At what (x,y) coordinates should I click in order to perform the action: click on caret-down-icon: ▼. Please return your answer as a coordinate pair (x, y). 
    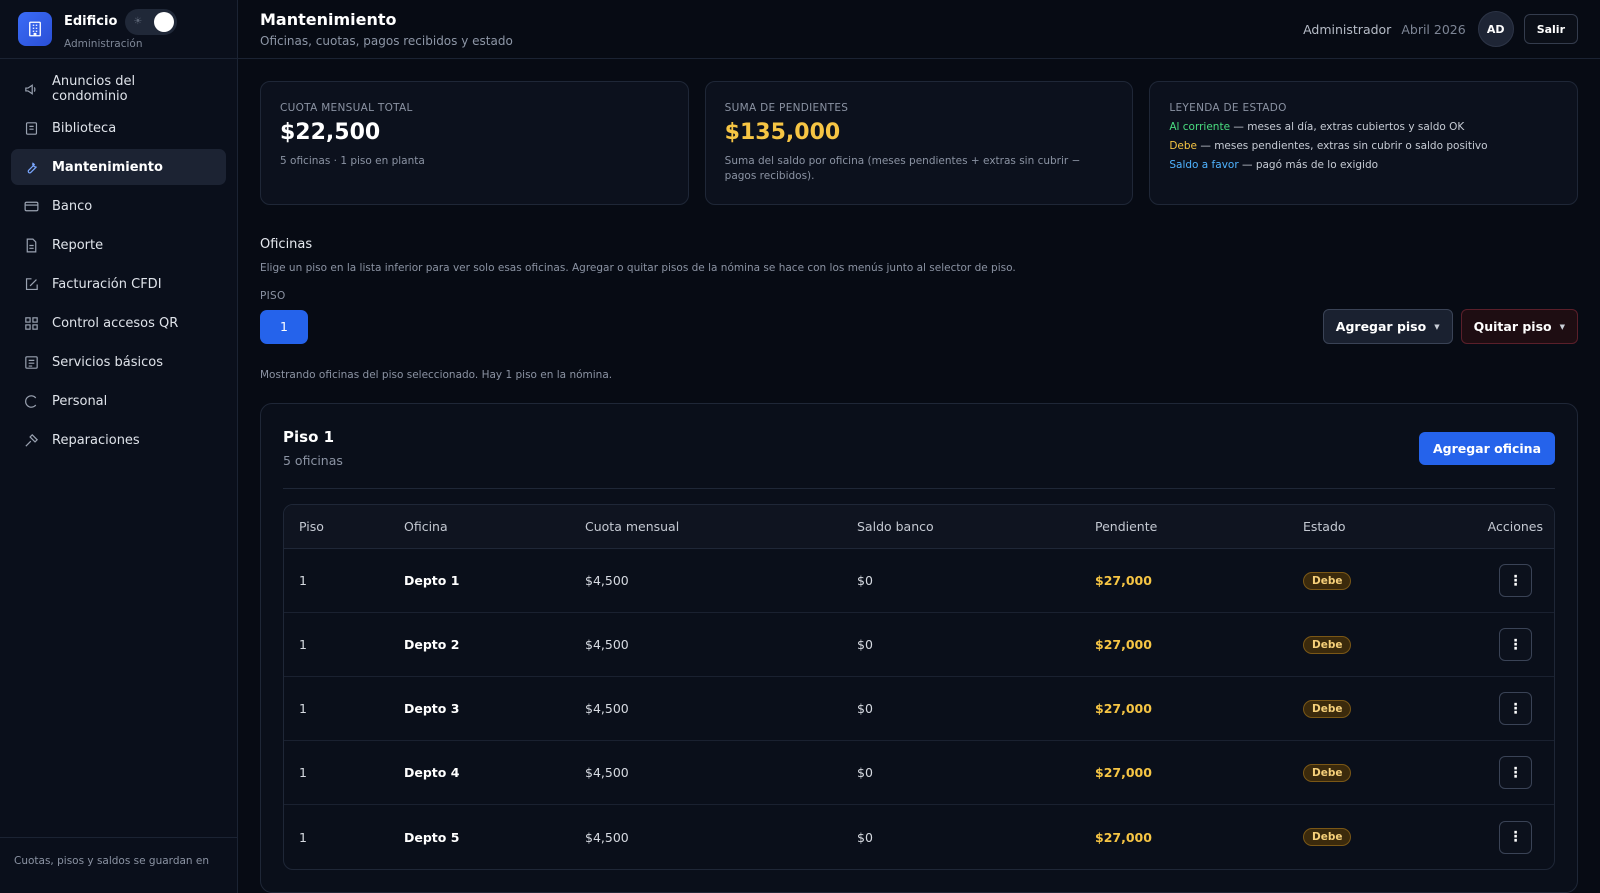
    Looking at the image, I should click on (1562, 326).